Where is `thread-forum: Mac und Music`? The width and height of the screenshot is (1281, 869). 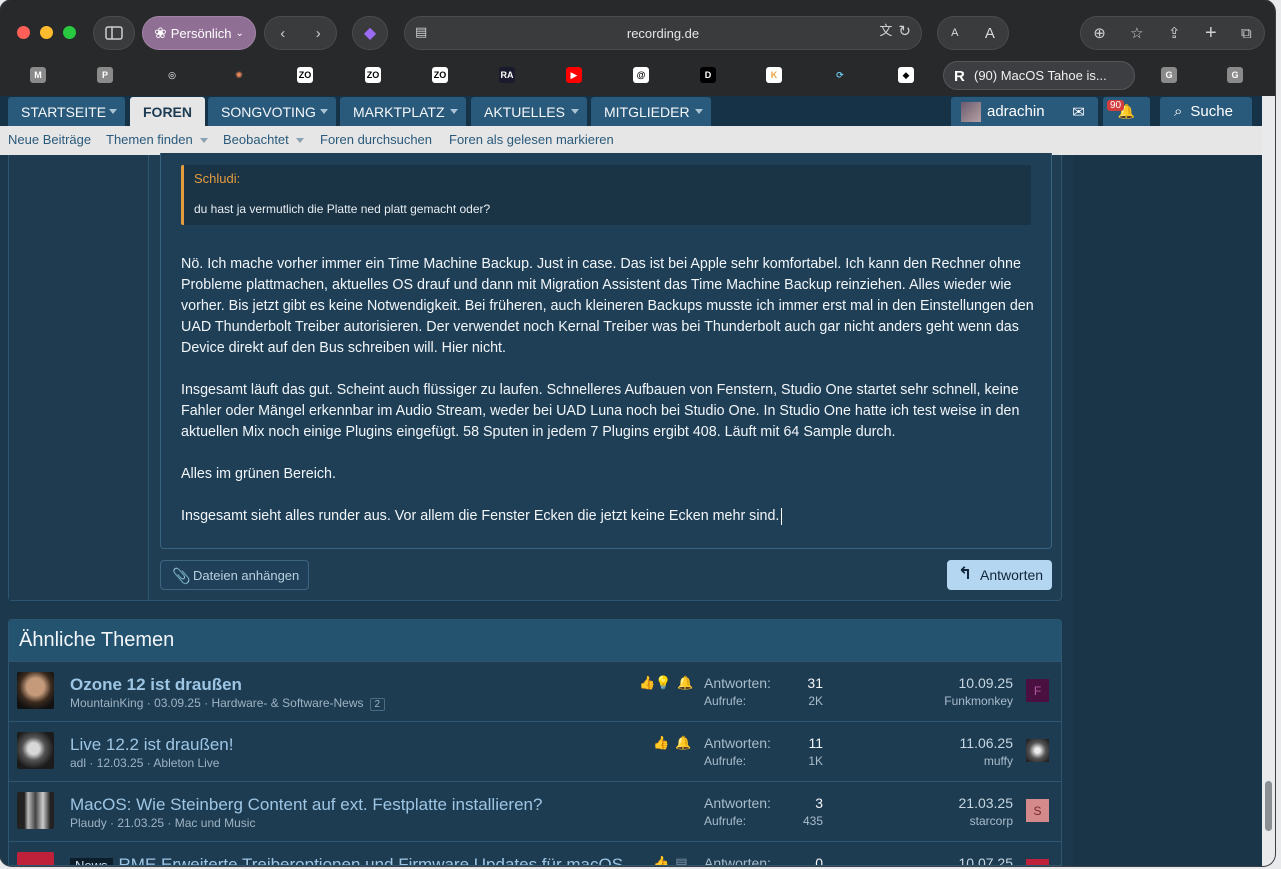 thread-forum: Mac und Music is located at coordinates (215, 823).